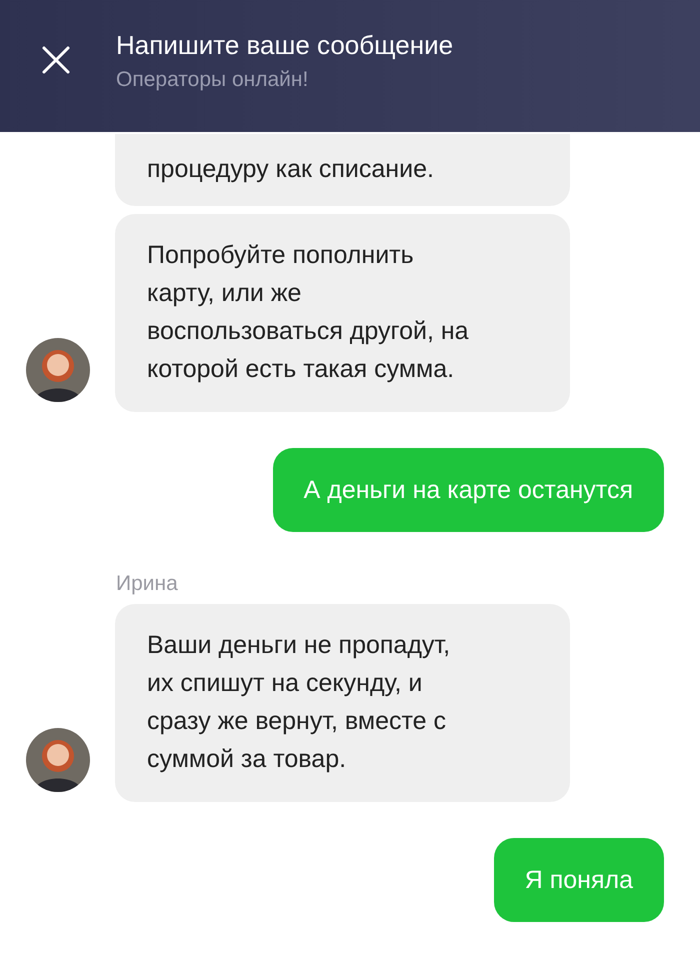 The width and height of the screenshot is (700, 980). Describe the element at coordinates (213, 80) in the screenshot. I see `chat-status: Операторы онлайн!` at that location.